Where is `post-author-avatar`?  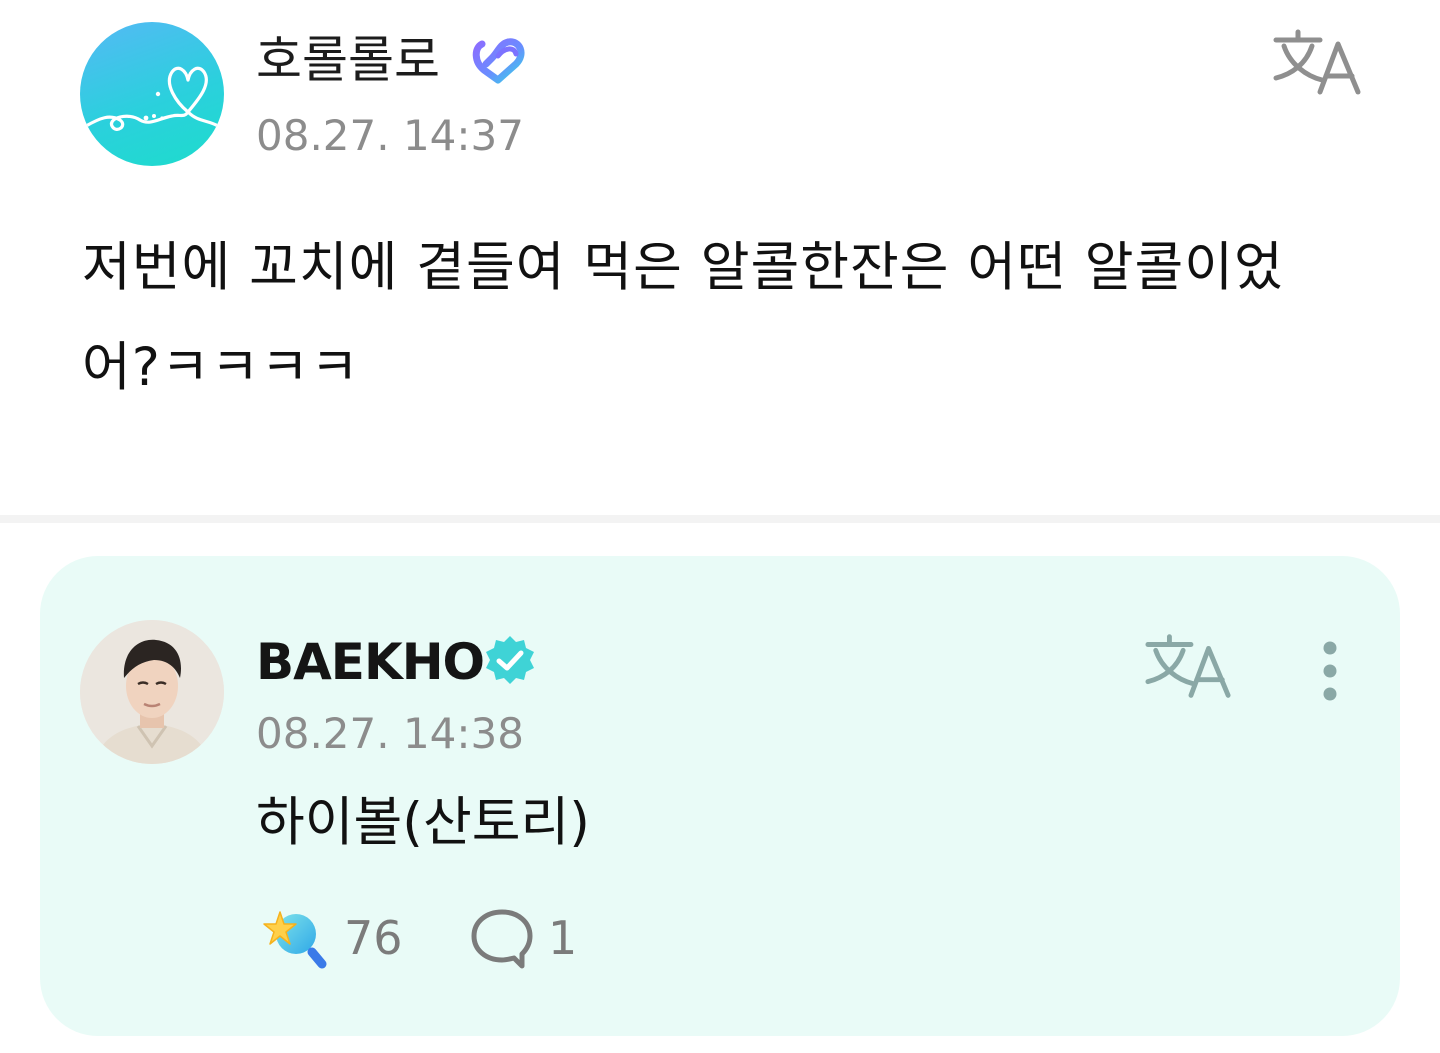 post-author-avatar is located at coordinates (152, 94).